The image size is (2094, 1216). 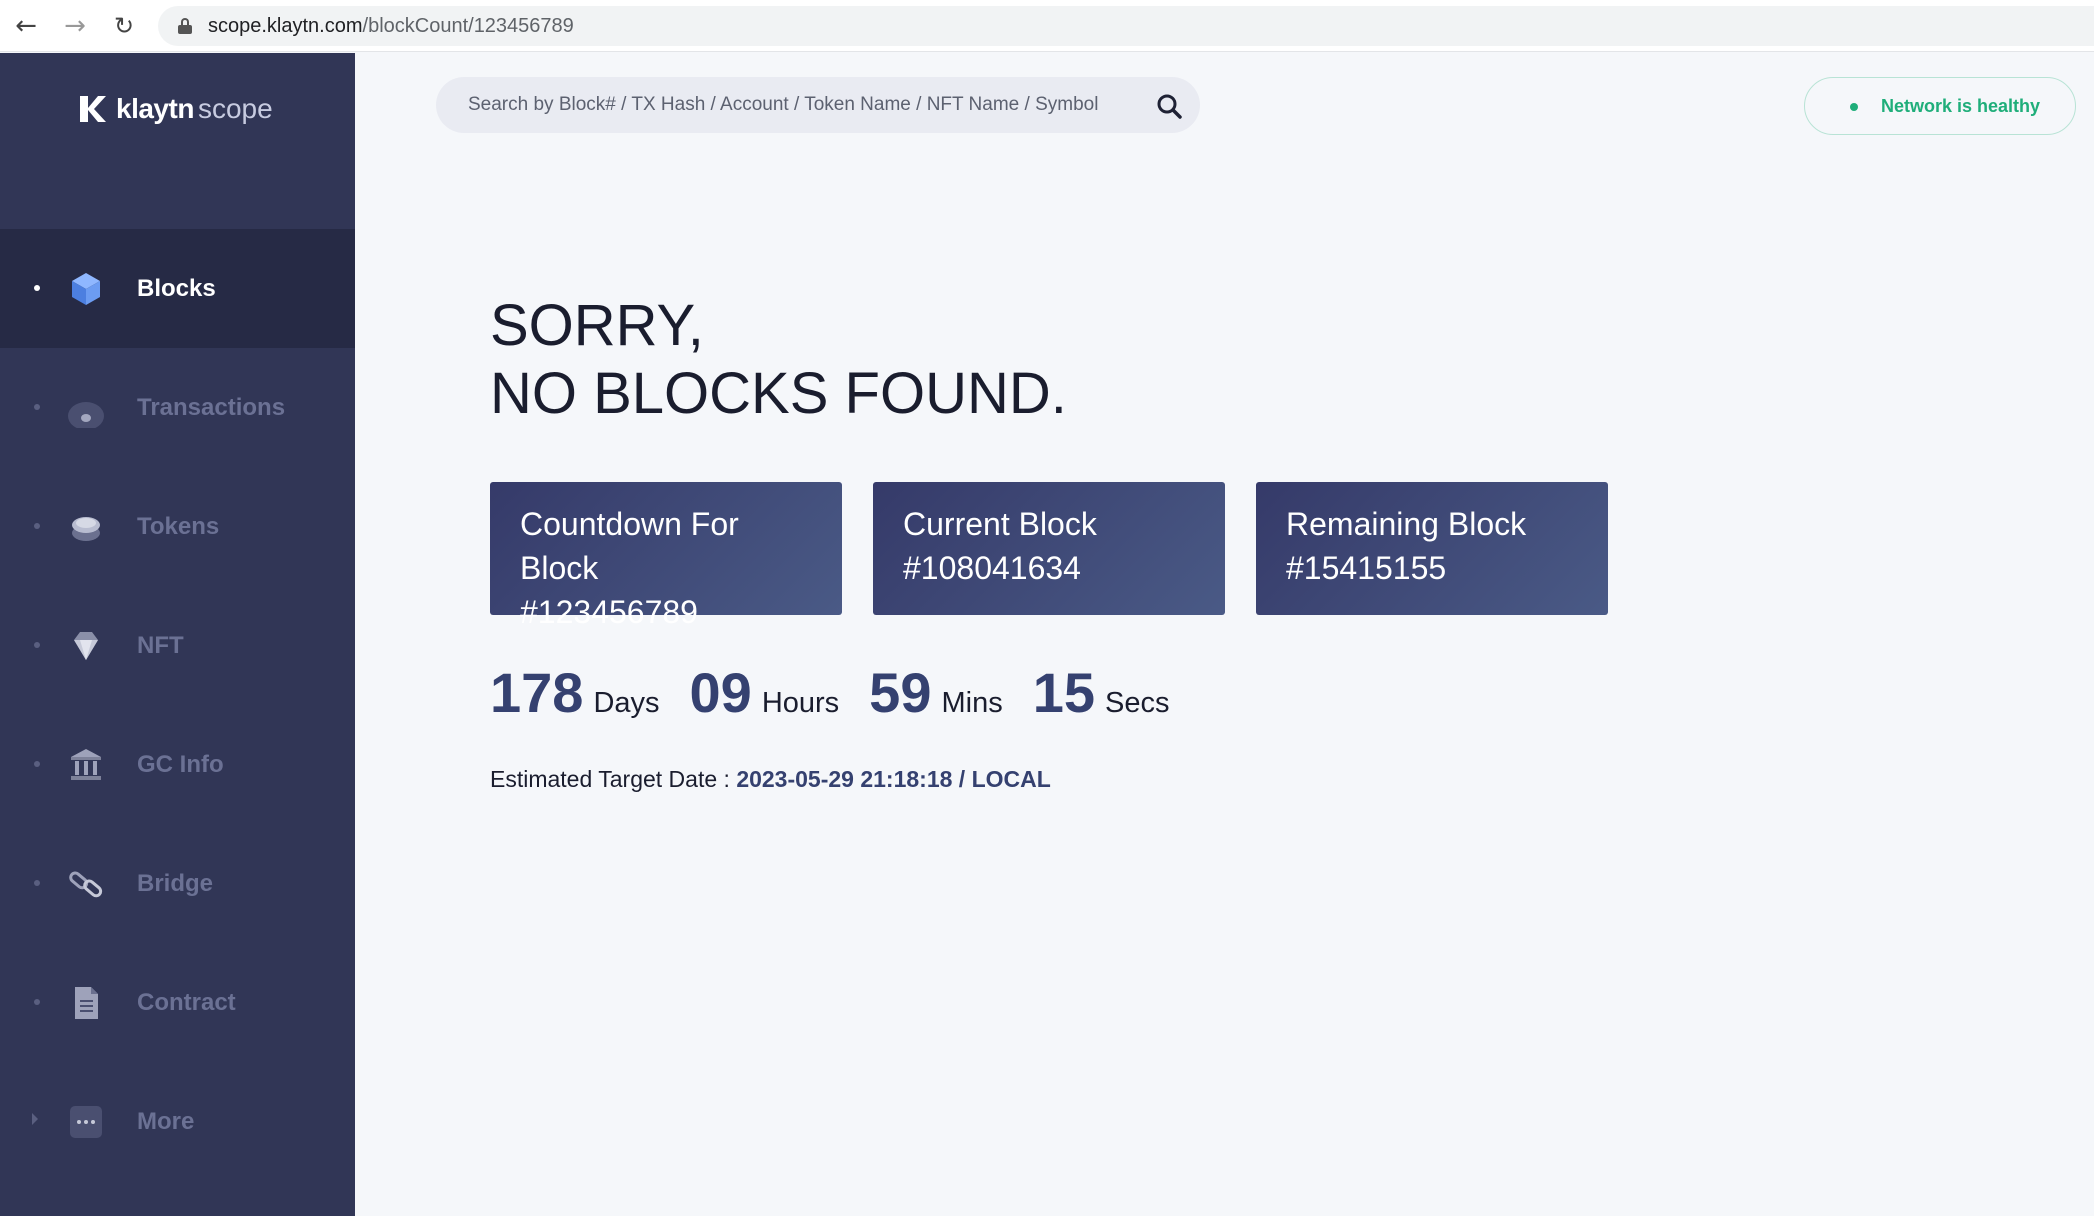 What do you see at coordinates (720, 692) in the screenshot?
I see `hours-value: 09` at bounding box center [720, 692].